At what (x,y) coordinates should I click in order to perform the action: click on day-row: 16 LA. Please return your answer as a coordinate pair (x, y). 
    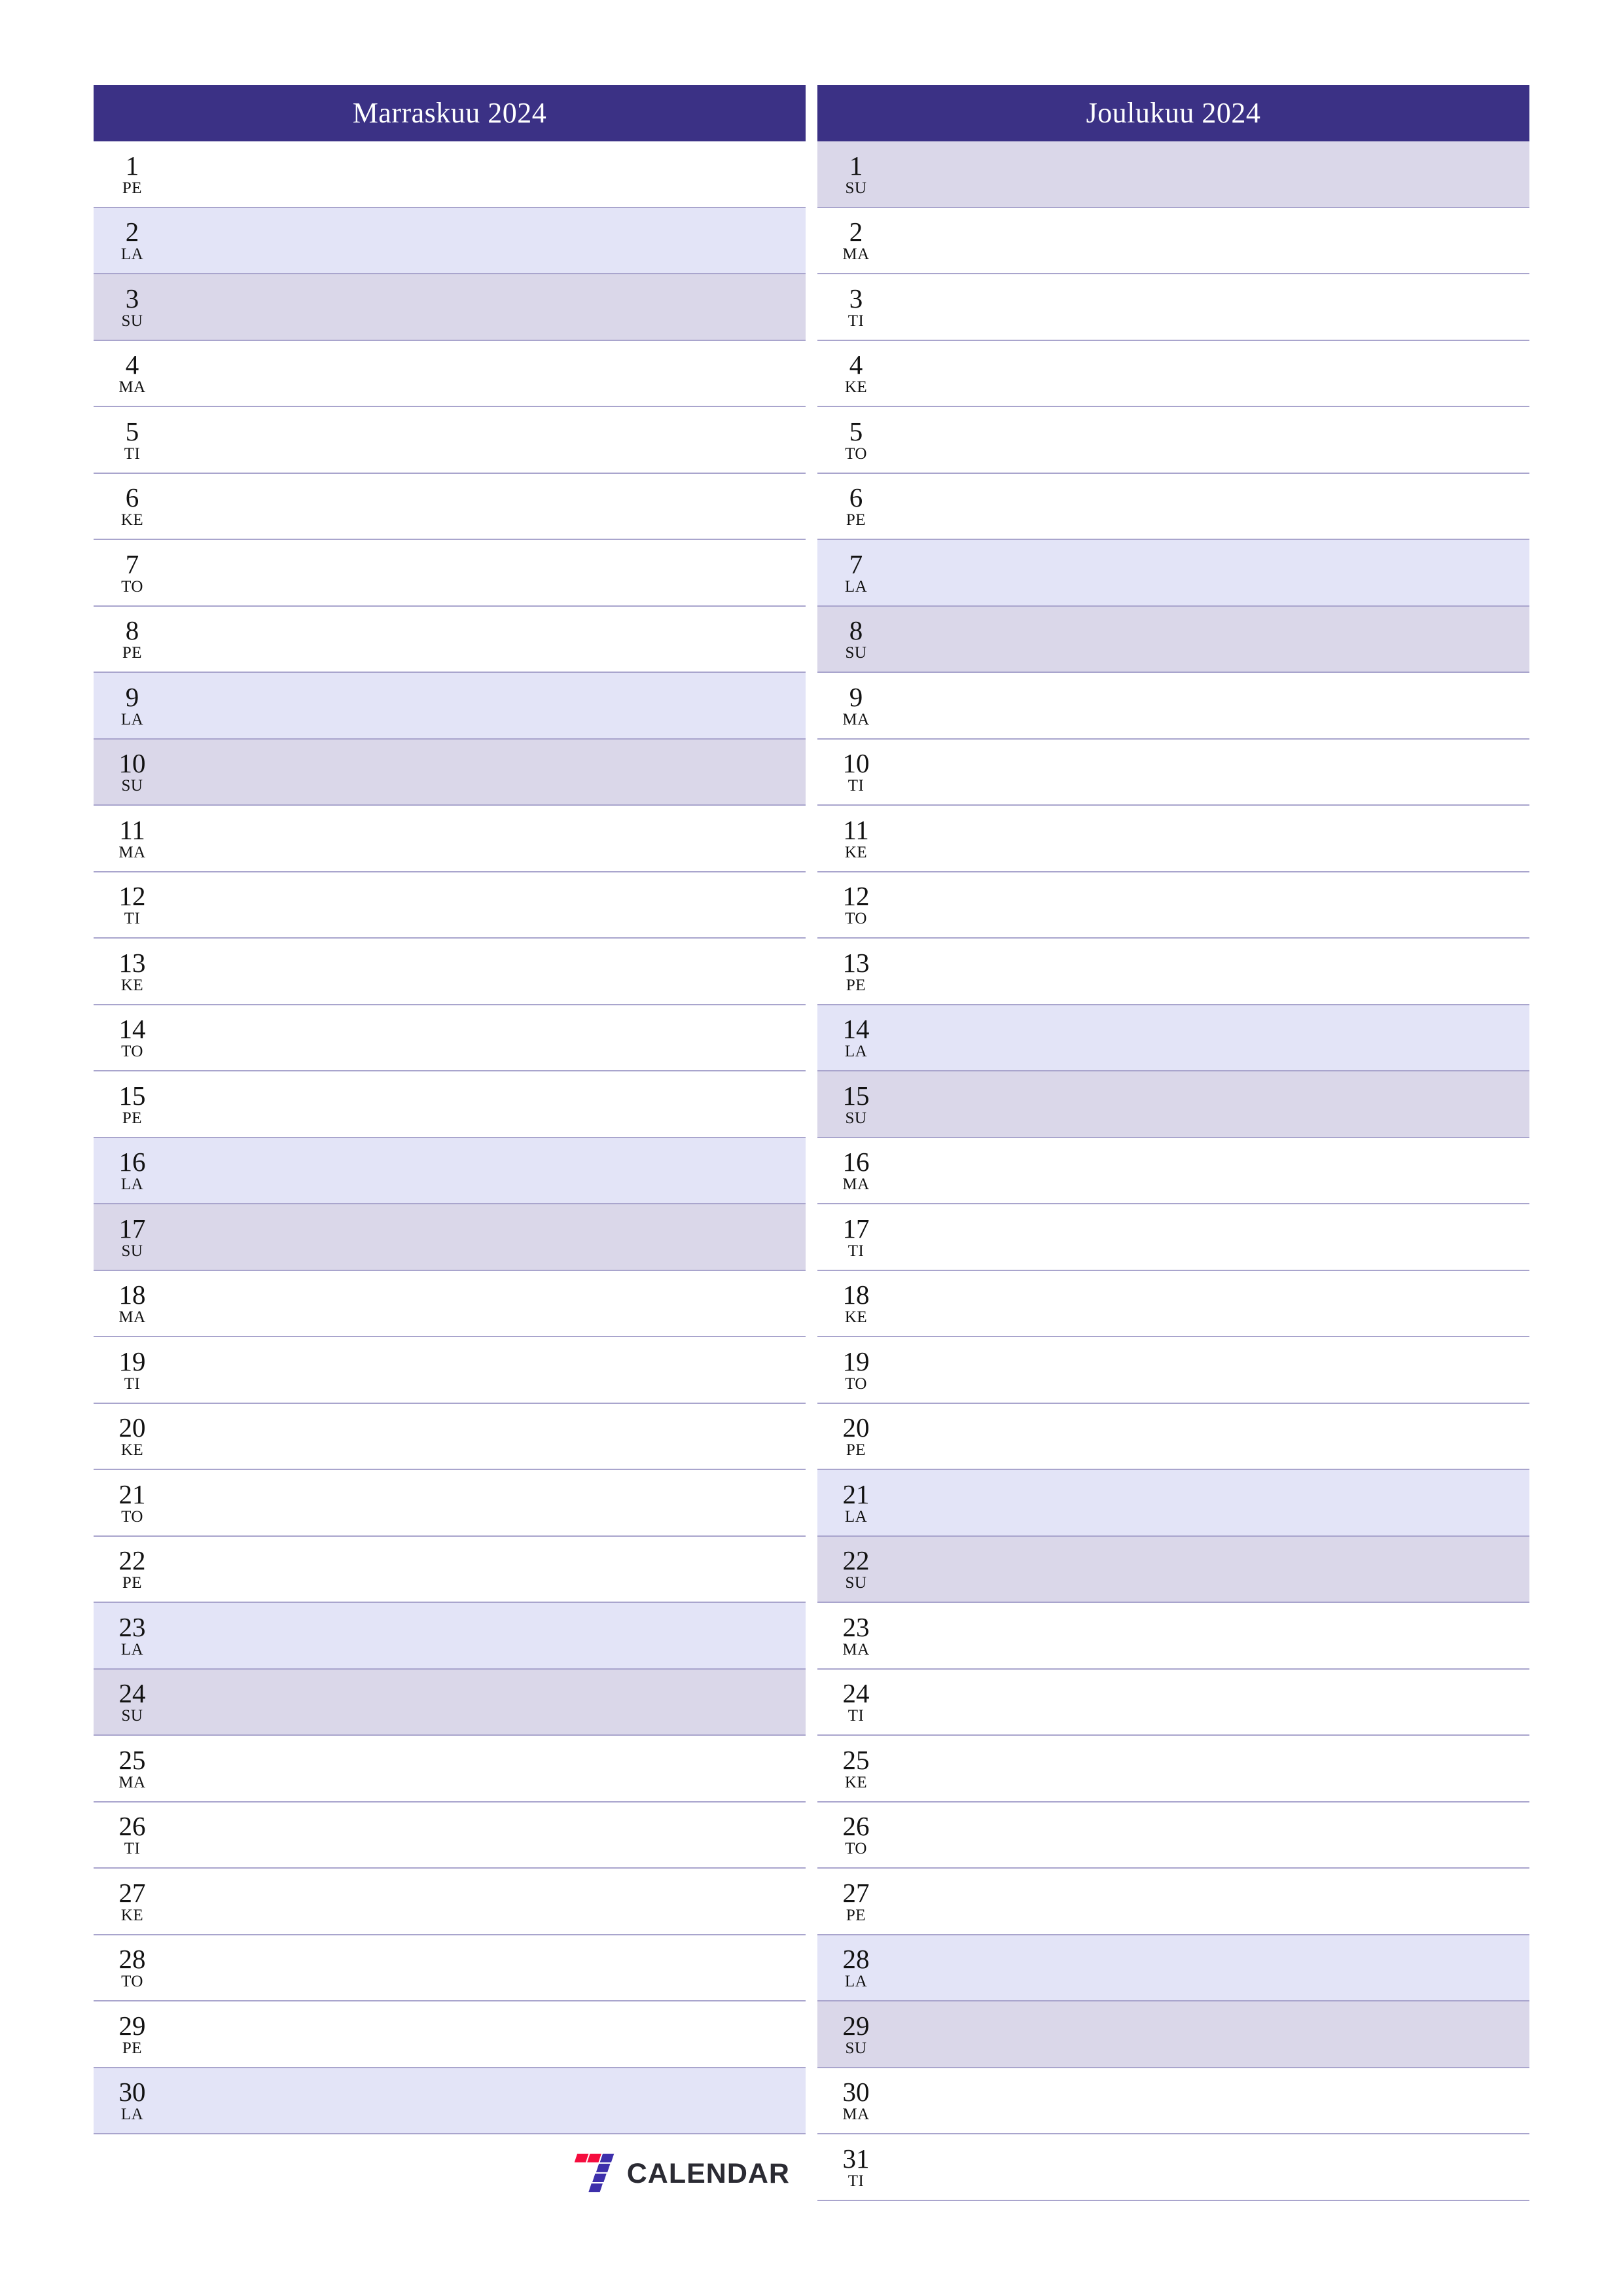
    Looking at the image, I should click on (450, 1171).